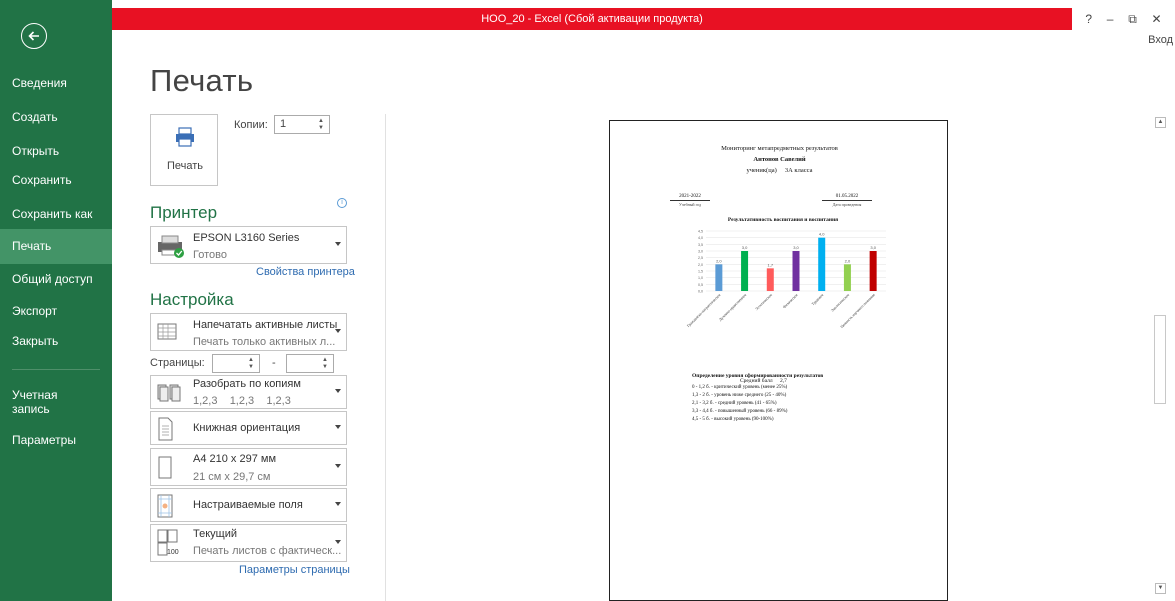  What do you see at coordinates (283, 124) in the screenshot?
I see `copies-value: 1` at bounding box center [283, 124].